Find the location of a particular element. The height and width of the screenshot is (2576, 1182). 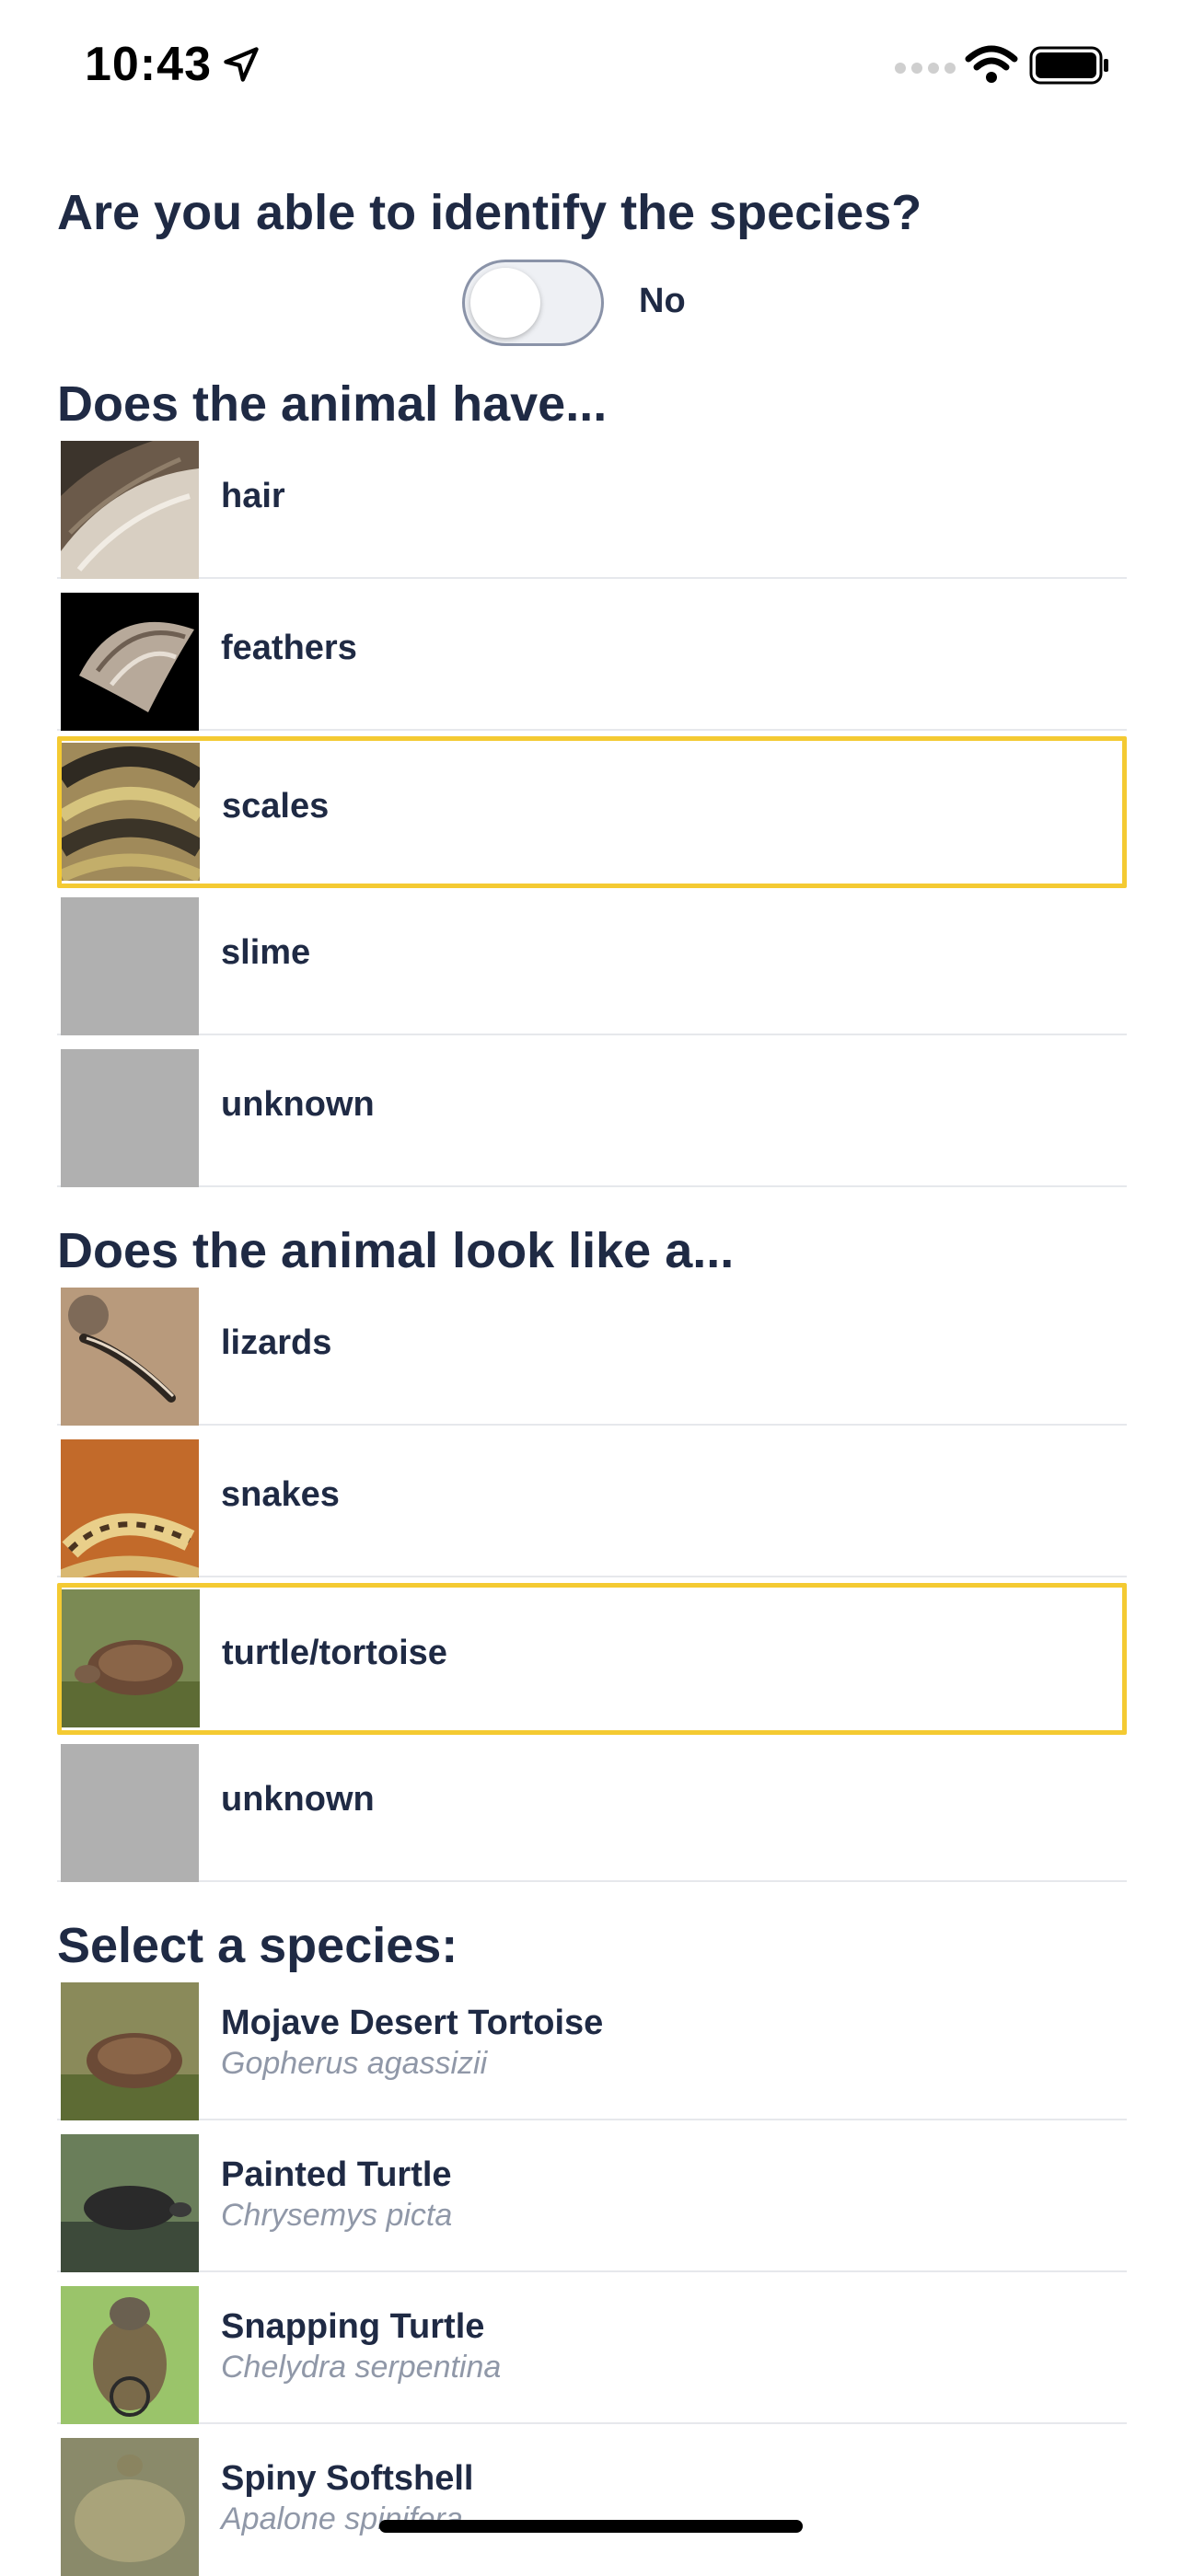

toggle-knob is located at coordinates (505, 303).